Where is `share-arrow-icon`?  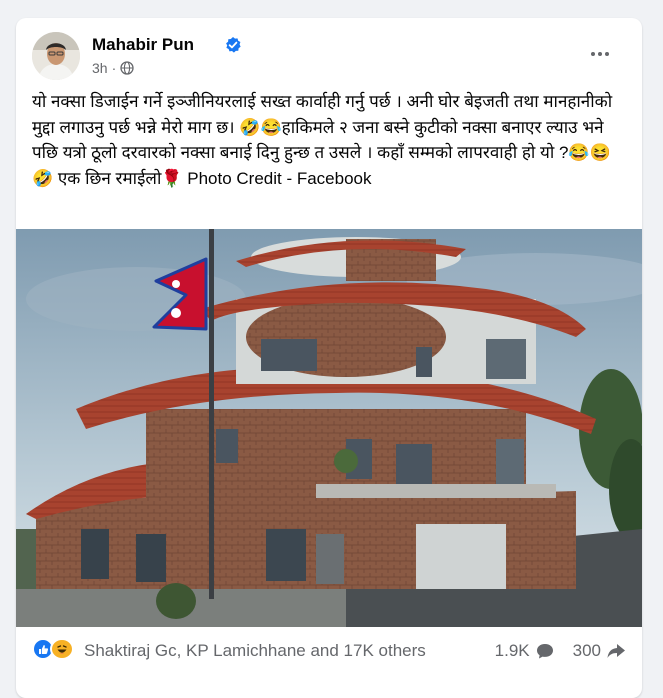 share-arrow-icon is located at coordinates (616, 651).